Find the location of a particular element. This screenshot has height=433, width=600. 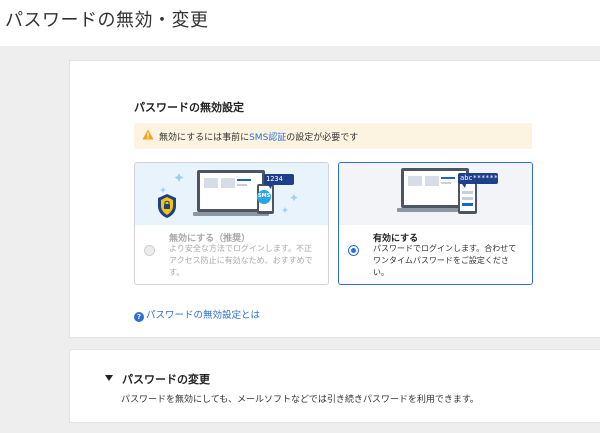

collapse-toggle-icon is located at coordinates (109, 378).